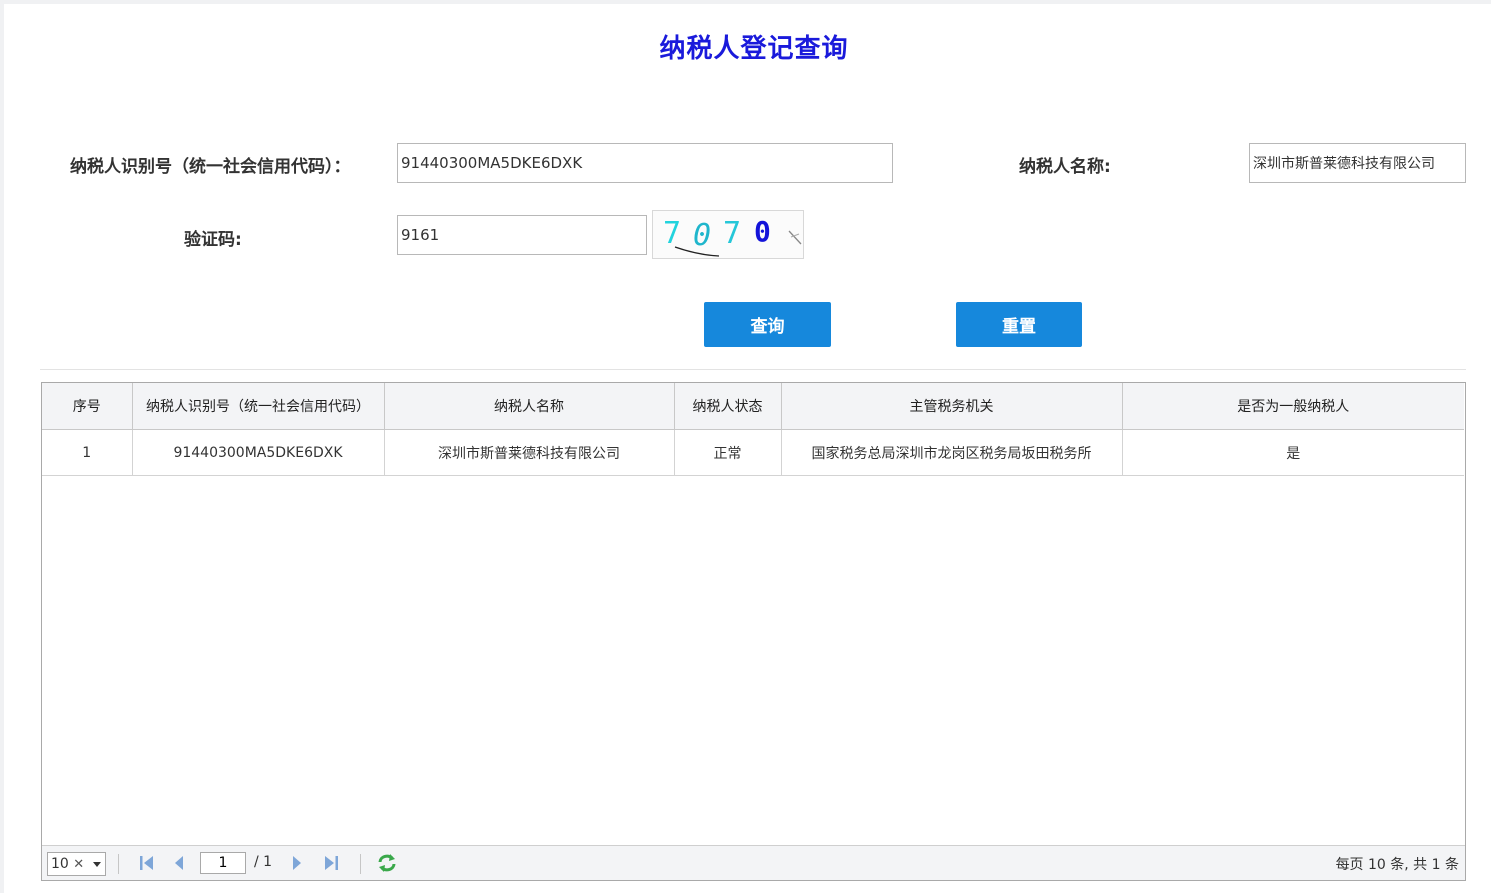  I want to click on reset-button: 重置, so click(1019, 324).